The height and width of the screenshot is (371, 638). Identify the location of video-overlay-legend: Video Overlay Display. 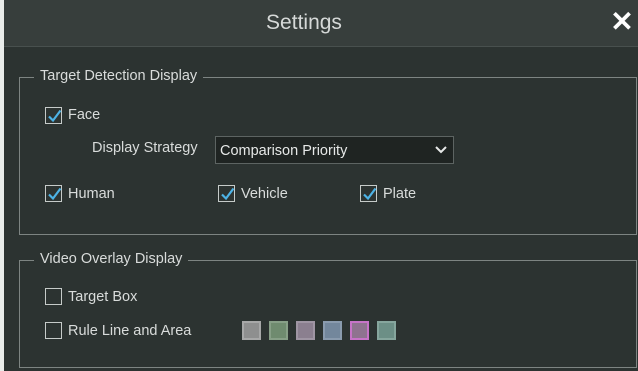
(111, 259).